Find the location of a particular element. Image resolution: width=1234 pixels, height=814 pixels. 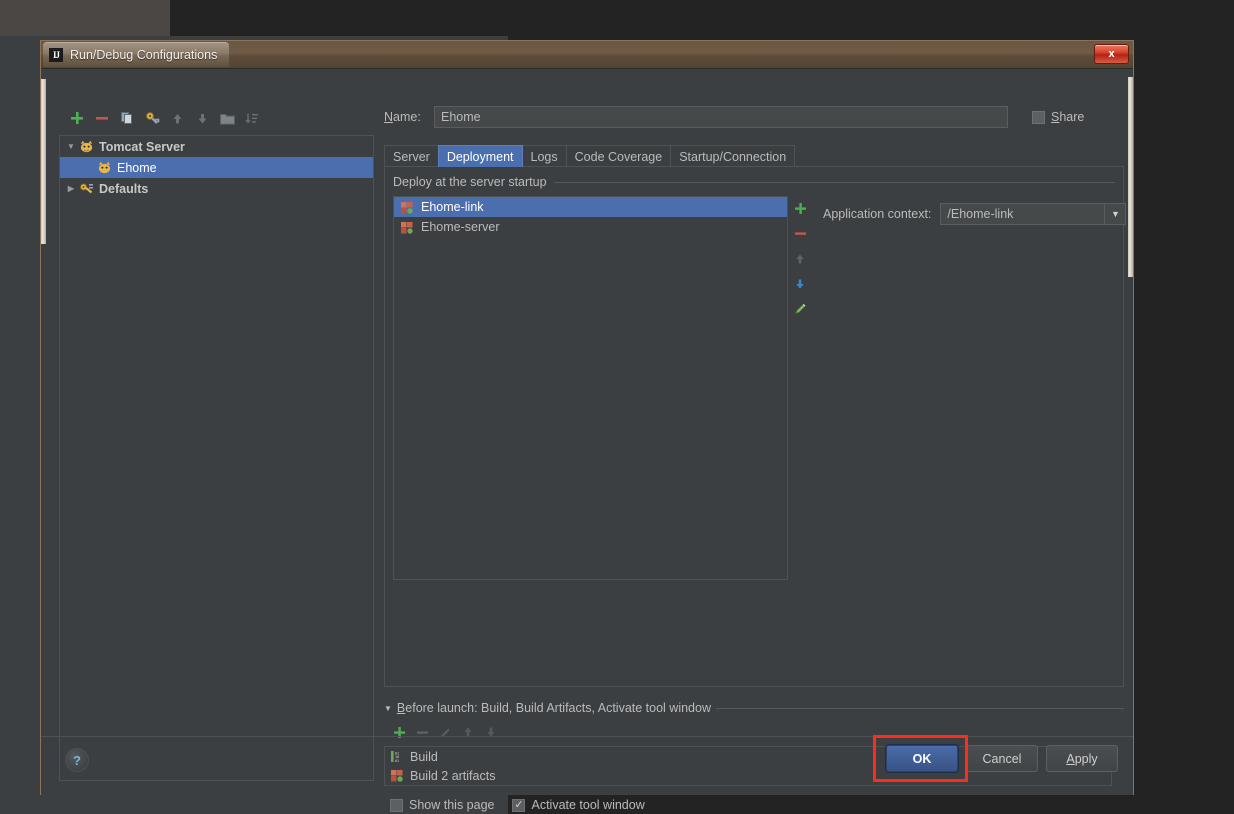

tab-deployment: Deployment is located at coordinates (480, 156).